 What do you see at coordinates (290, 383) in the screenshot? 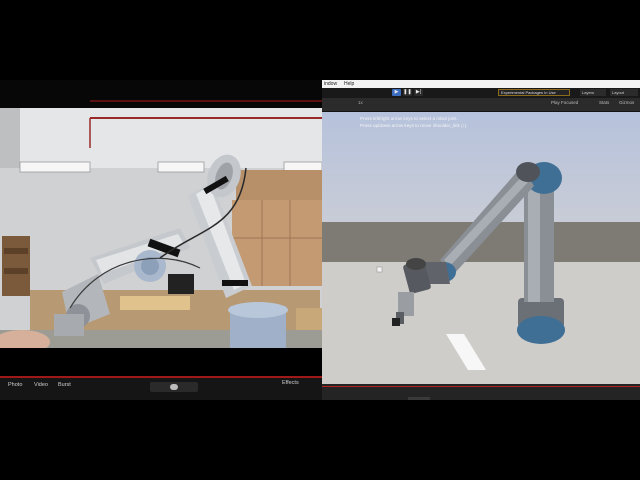
I see `effects-button: Effects` at bounding box center [290, 383].